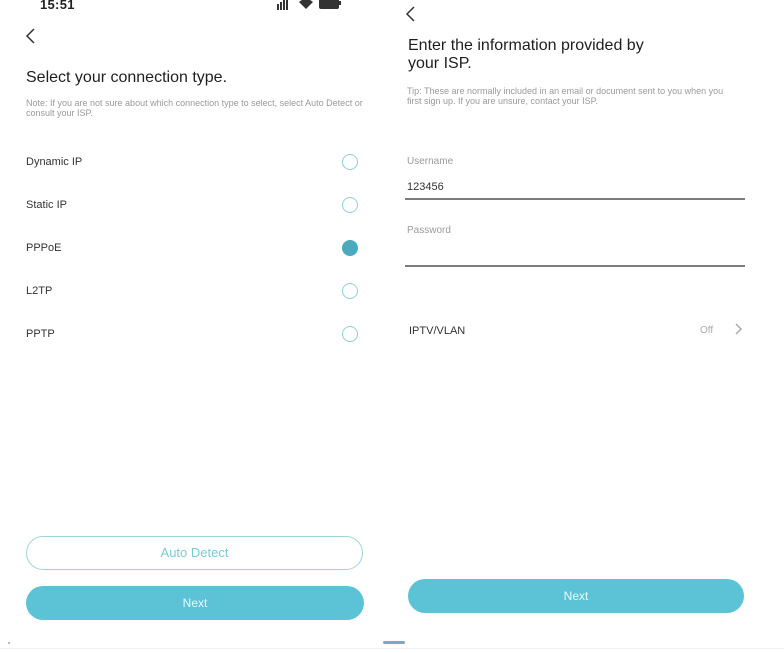 This screenshot has width=784, height=653. Describe the element at coordinates (46, 205) in the screenshot. I see `option-label: Static IP` at that location.